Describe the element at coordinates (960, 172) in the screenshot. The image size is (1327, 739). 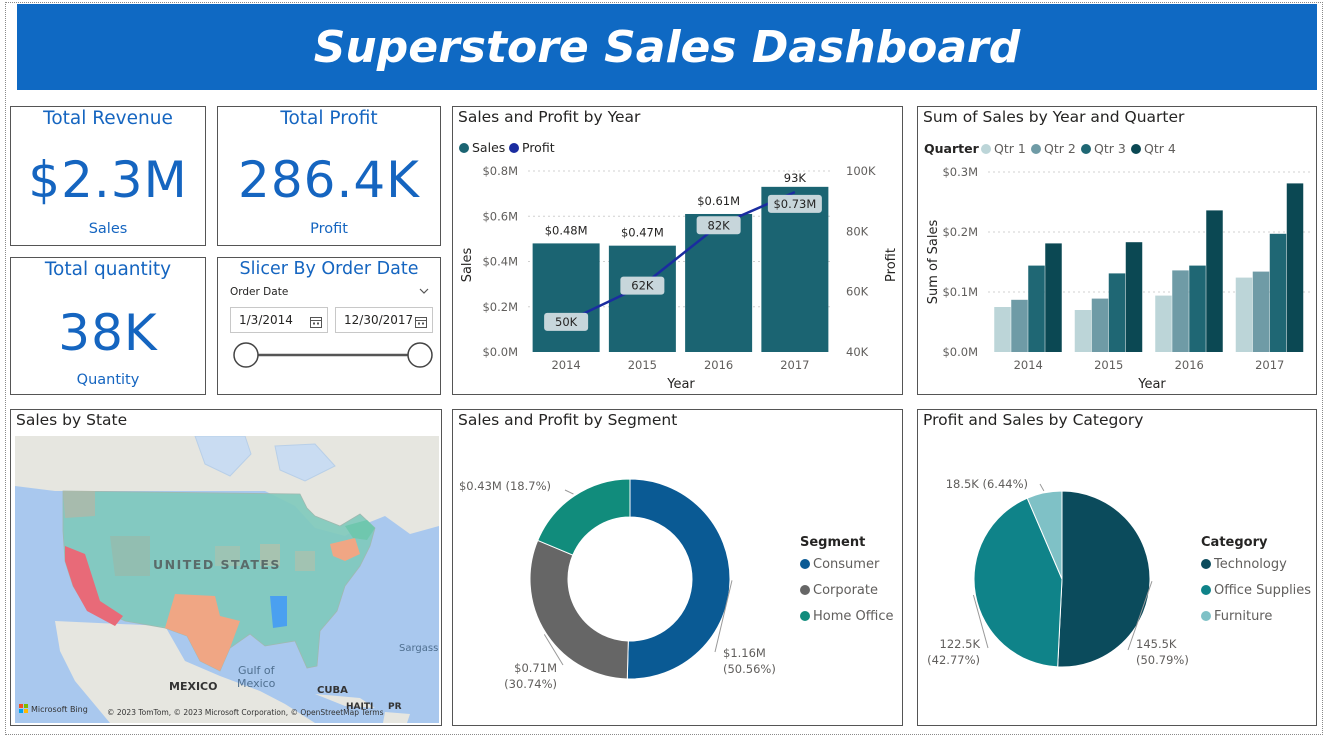
I see `y-tick-label: $0.3M` at that location.